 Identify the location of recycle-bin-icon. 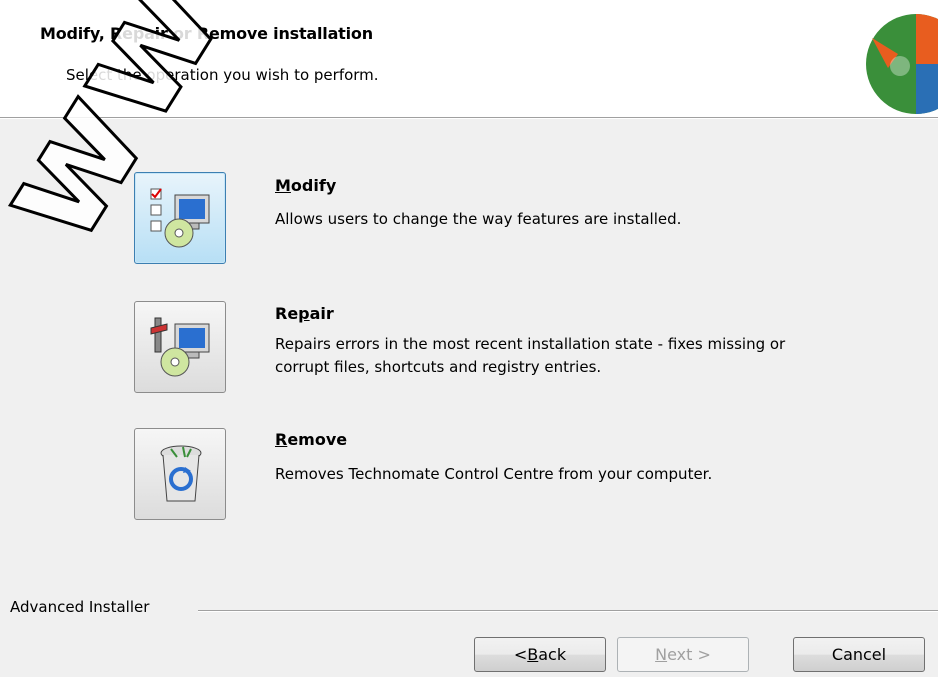
(181, 473).